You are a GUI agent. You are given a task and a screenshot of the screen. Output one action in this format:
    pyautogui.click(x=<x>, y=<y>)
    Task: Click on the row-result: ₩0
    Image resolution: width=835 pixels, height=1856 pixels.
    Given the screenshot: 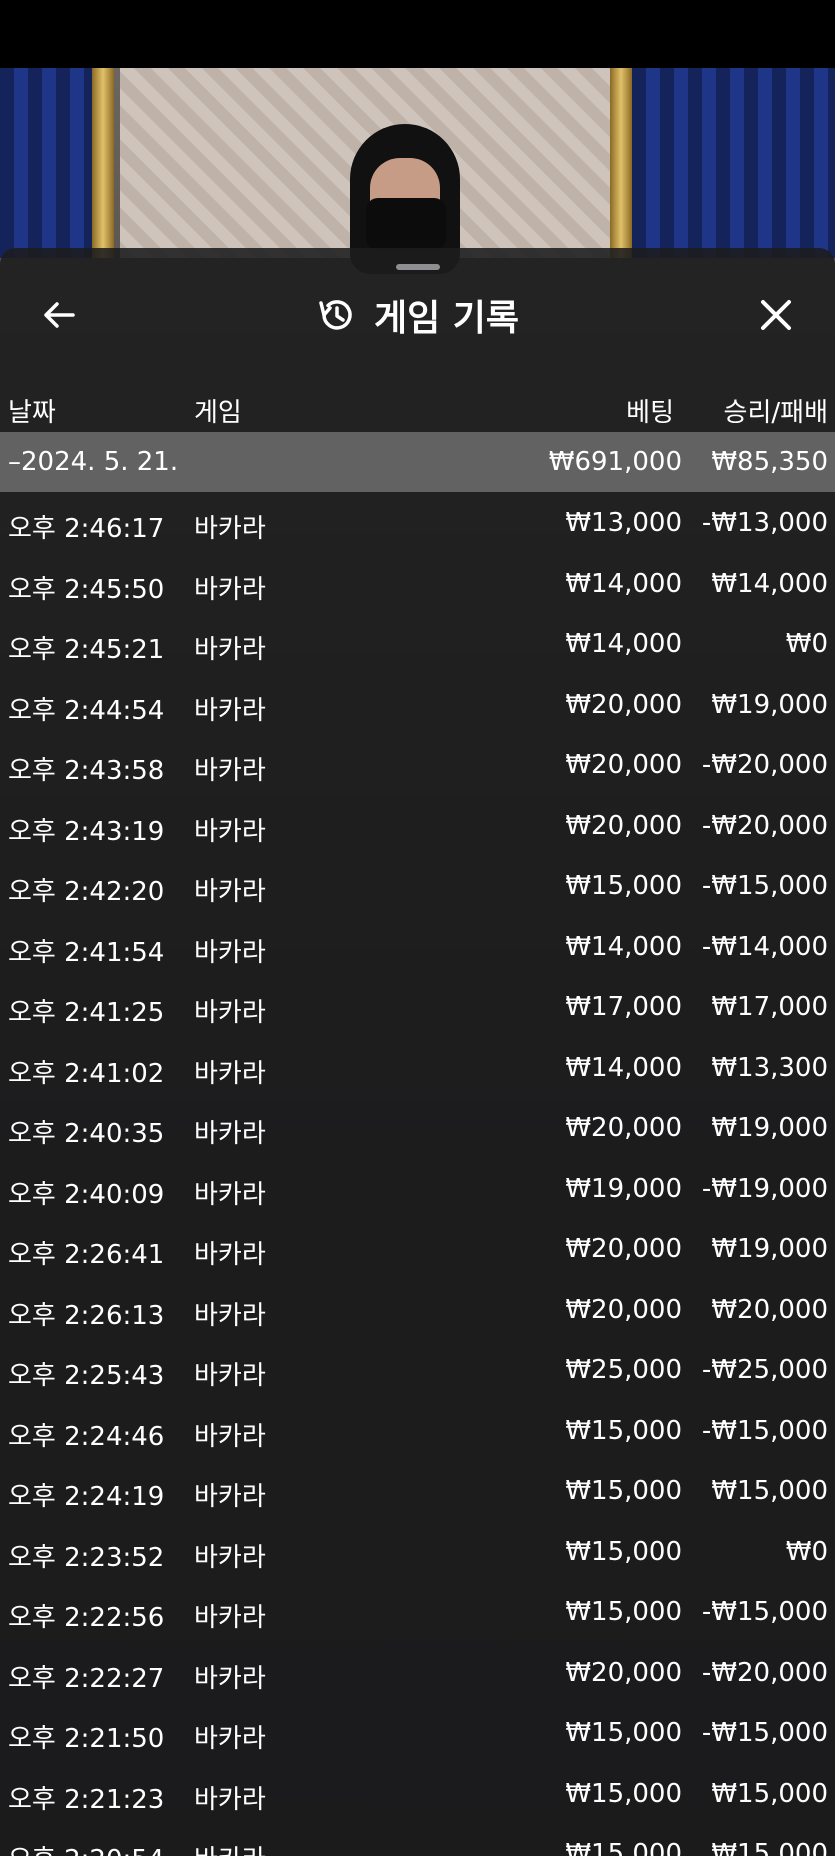 What is the action you would take?
    pyautogui.click(x=806, y=644)
    